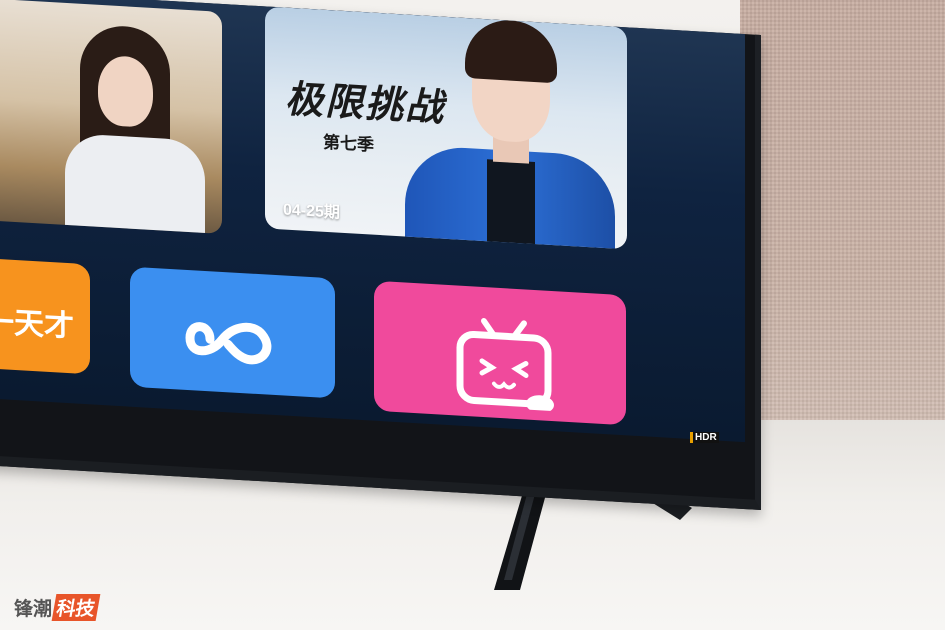 The height and width of the screenshot is (630, 945). Describe the element at coordinates (228, 343) in the screenshot. I see `infinity-cloud-icon` at that location.